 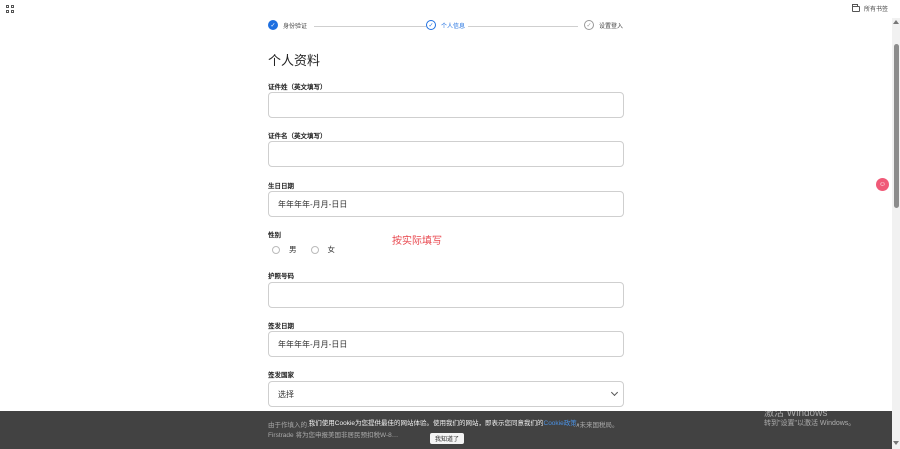 What do you see at coordinates (896, 22) in the screenshot?
I see `scroll-up-arrow-icon` at bounding box center [896, 22].